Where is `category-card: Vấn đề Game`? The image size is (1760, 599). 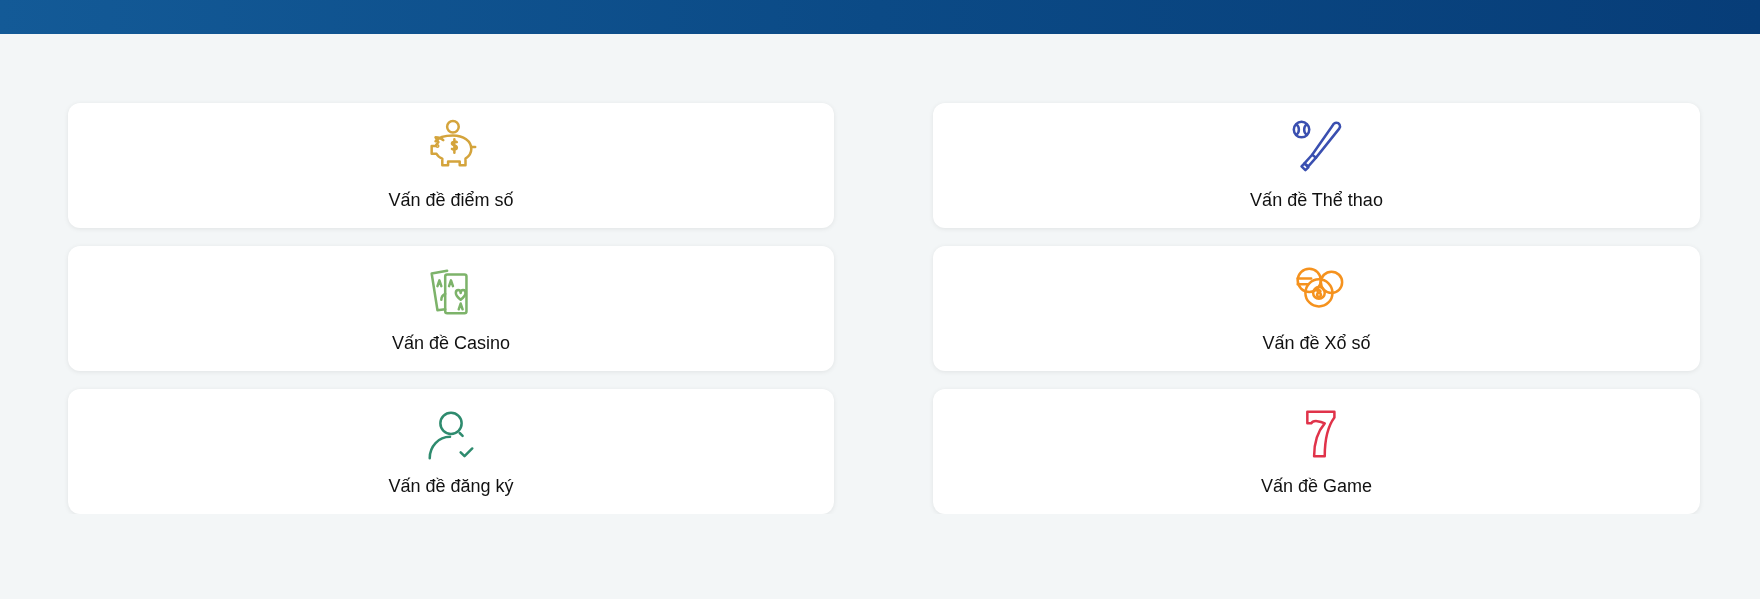
category-card: Vấn đề Game is located at coordinates (1316, 451).